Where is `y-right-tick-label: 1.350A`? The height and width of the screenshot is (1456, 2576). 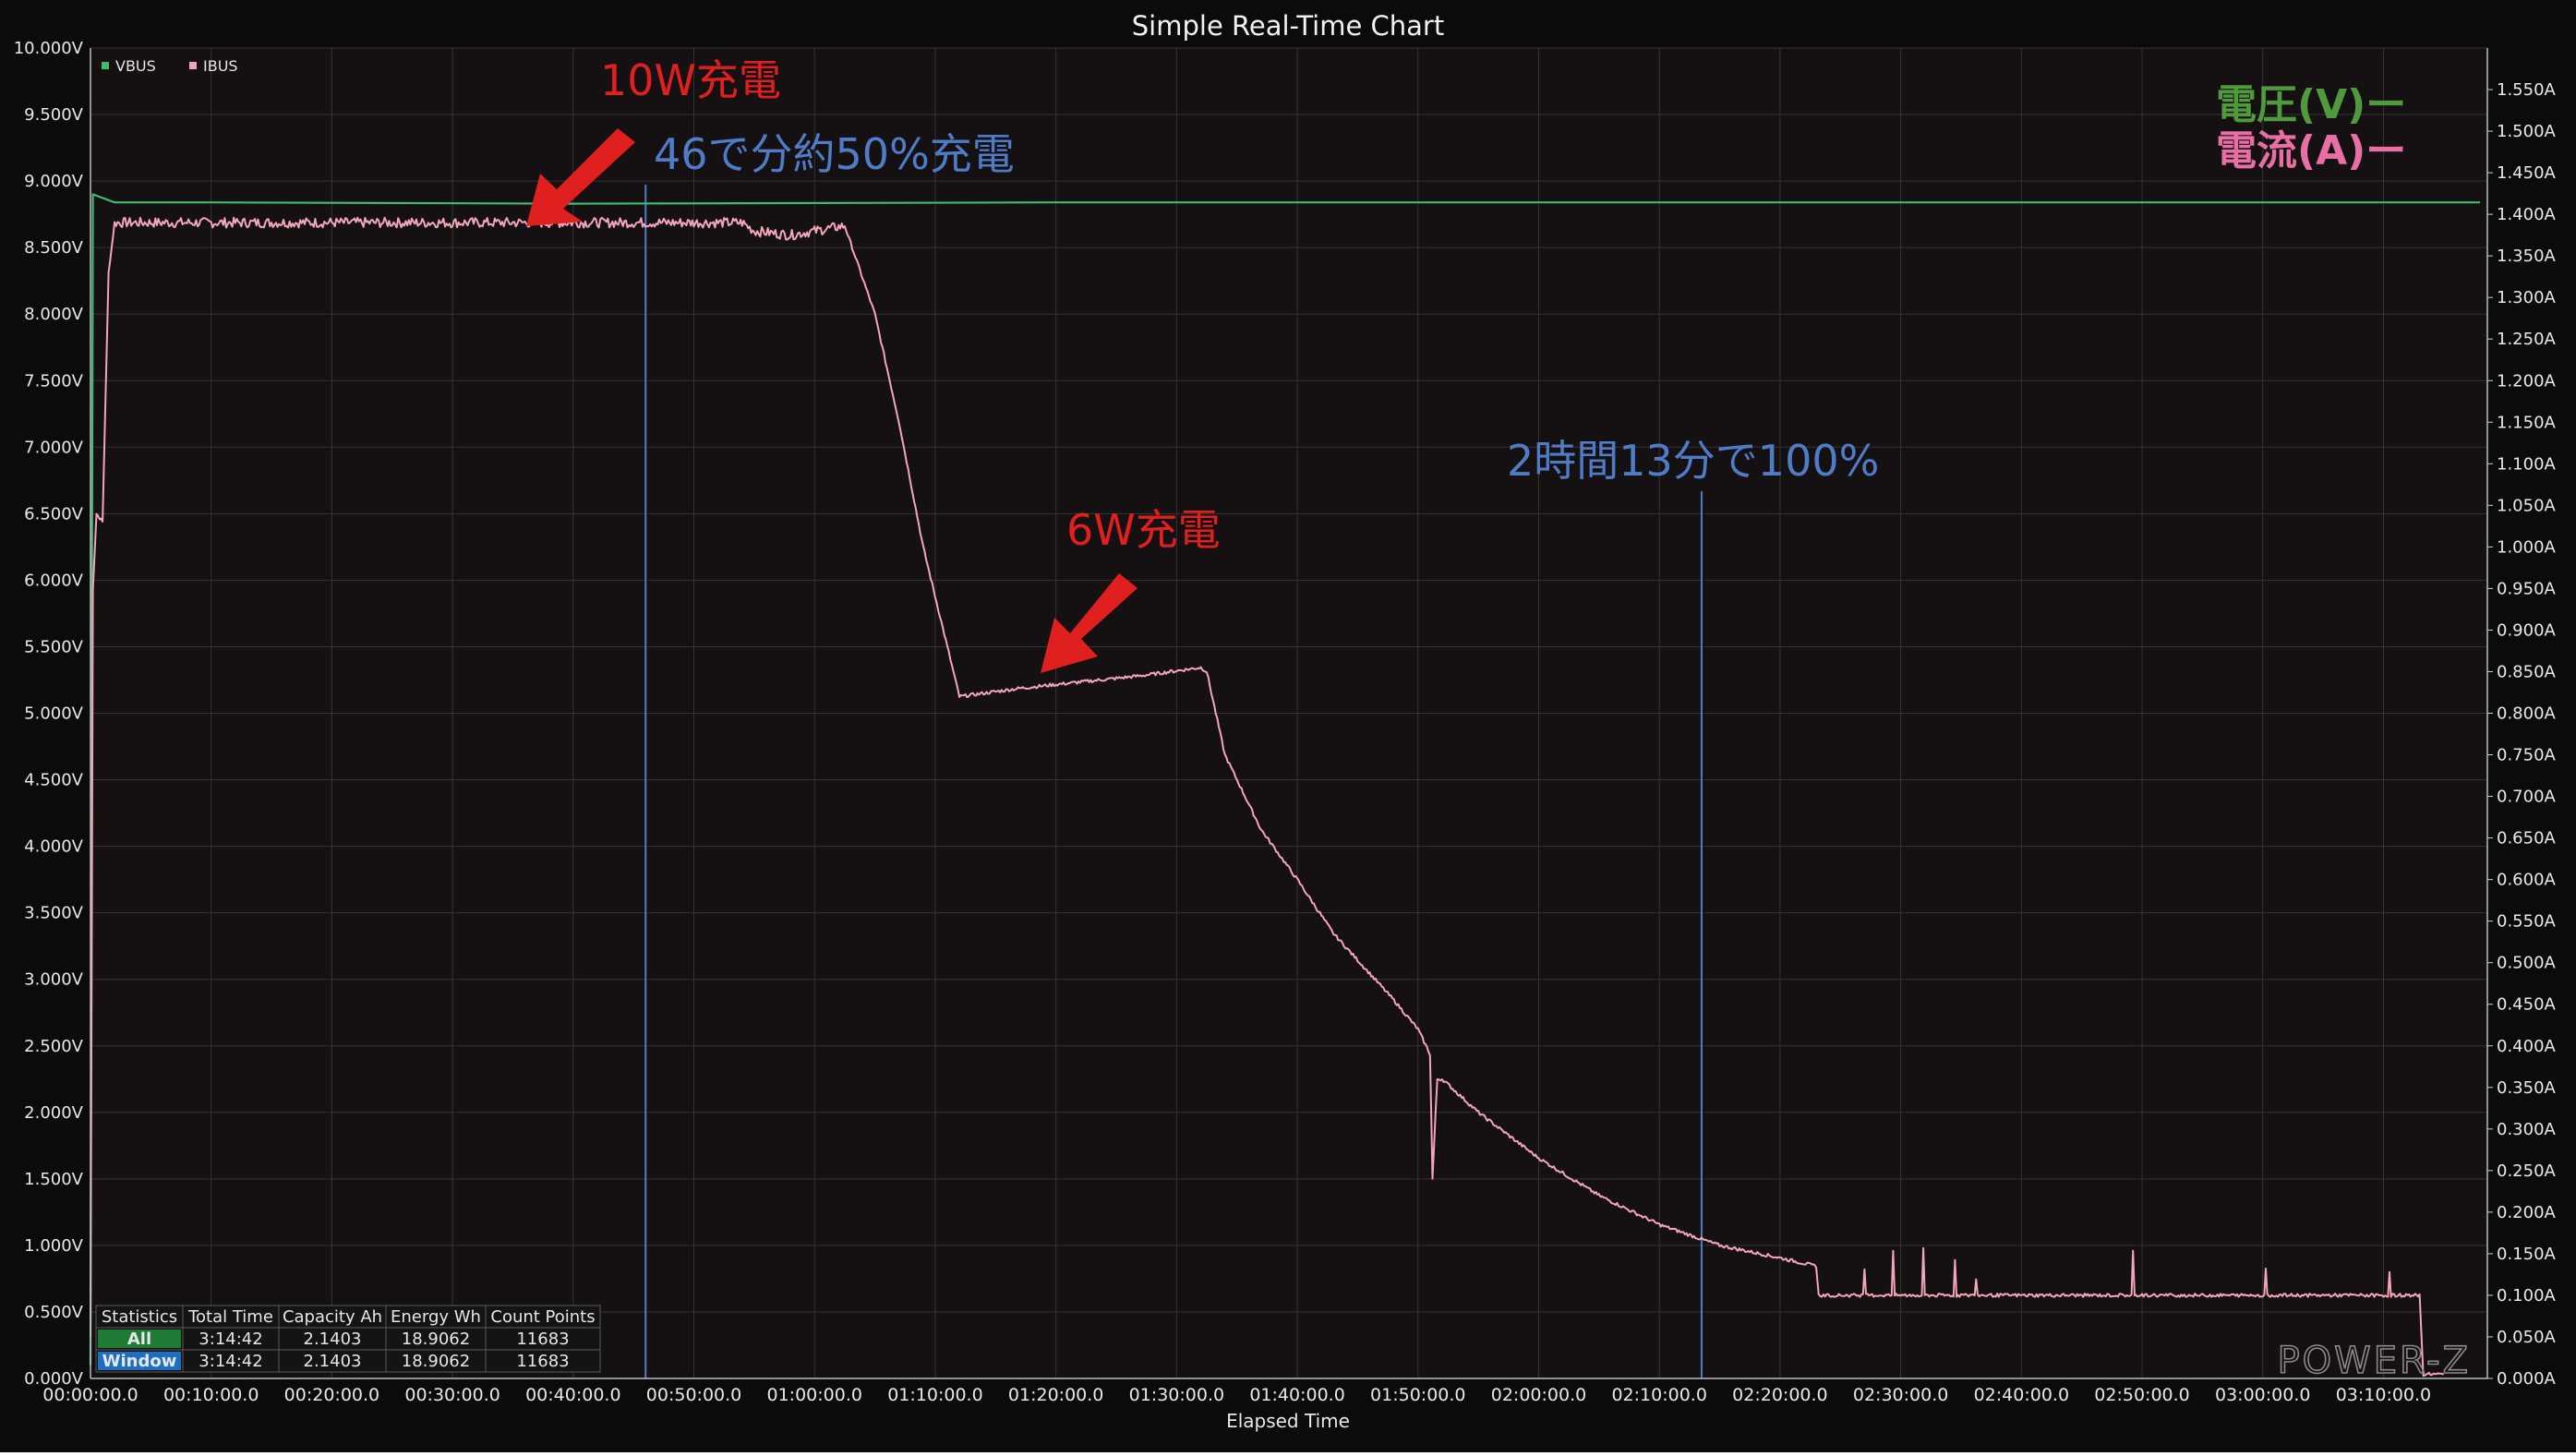
y-right-tick-label: 1.350A is located at coordinates (2527, 256).